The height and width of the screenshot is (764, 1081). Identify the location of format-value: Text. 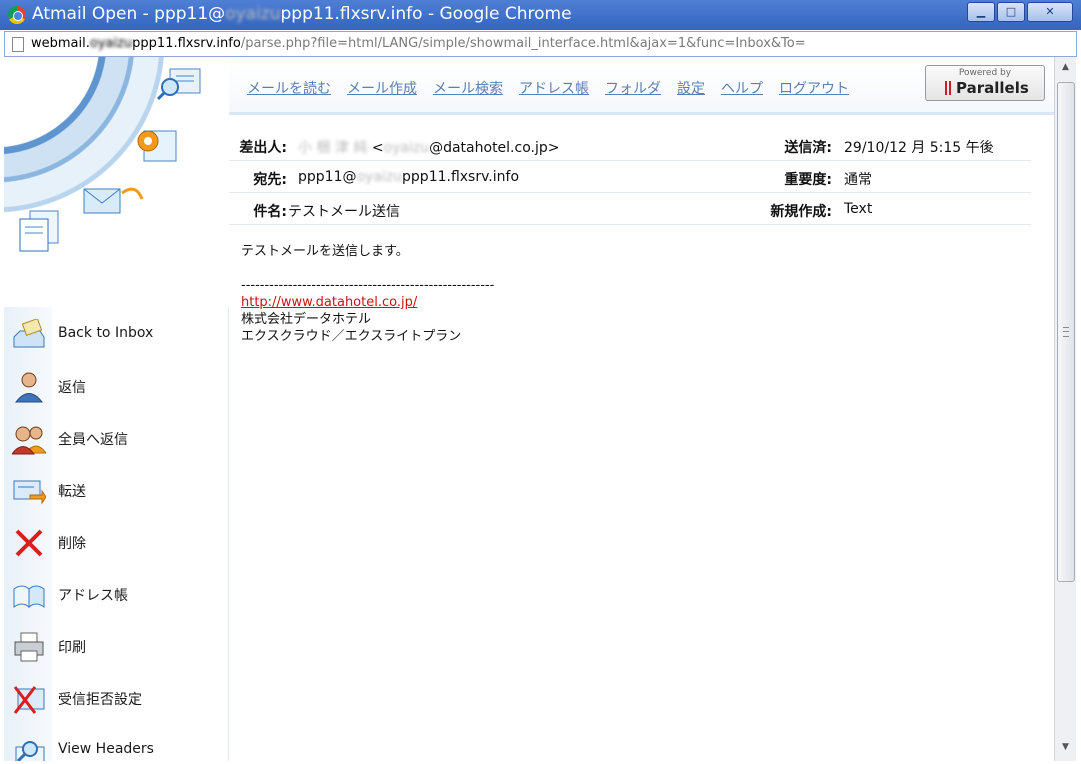
(858, 209).